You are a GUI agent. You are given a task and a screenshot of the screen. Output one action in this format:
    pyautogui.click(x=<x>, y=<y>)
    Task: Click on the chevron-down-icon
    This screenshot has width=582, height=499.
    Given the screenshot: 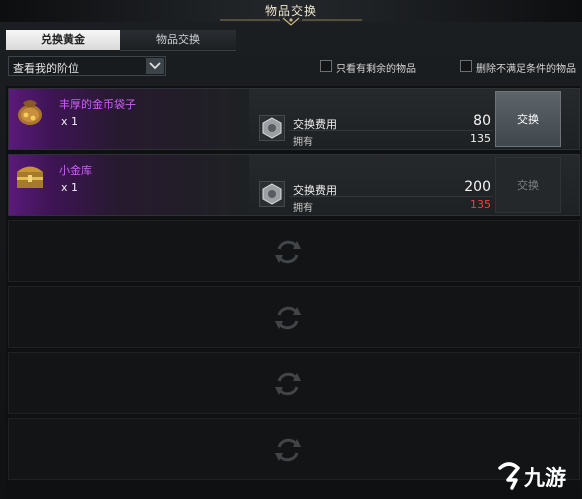 What is the action you would take?
    pyautogui.click(x=155, y=66)
    